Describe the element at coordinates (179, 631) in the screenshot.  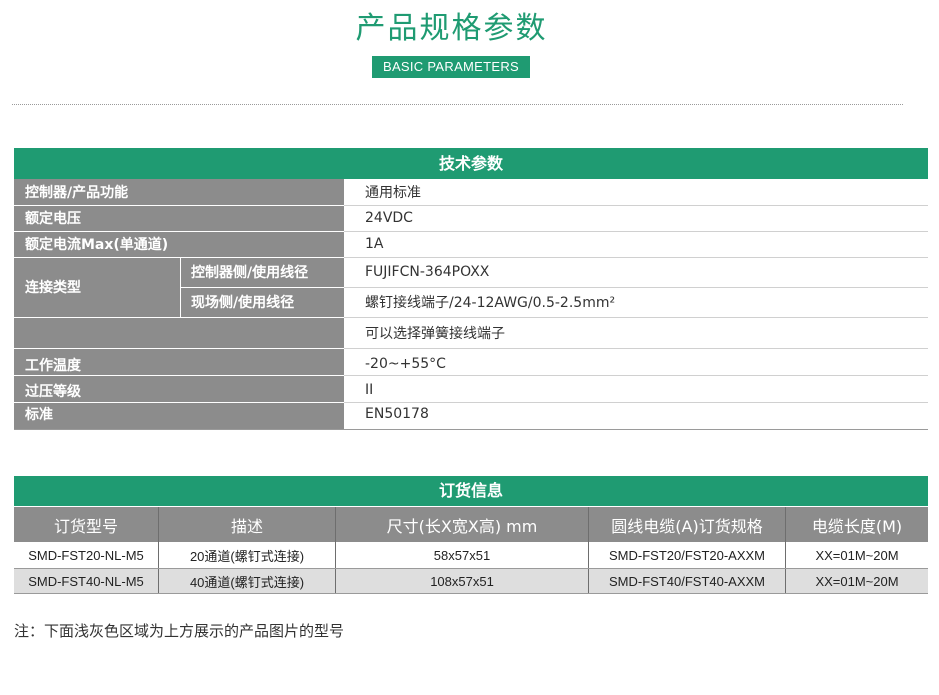
I see `footnote: 注：下面浅灰色区域为上方展示的产品图片的型号` at that location.